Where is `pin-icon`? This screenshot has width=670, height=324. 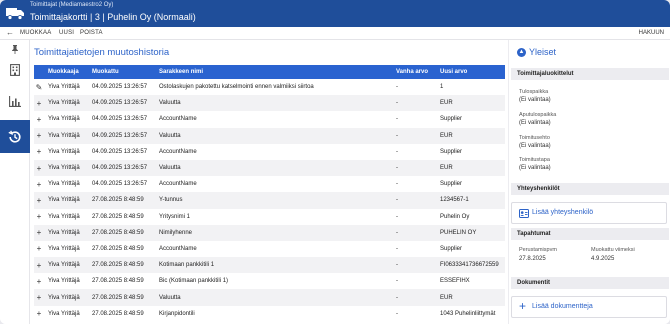 pin-icon is located at coordinates (15, 49).